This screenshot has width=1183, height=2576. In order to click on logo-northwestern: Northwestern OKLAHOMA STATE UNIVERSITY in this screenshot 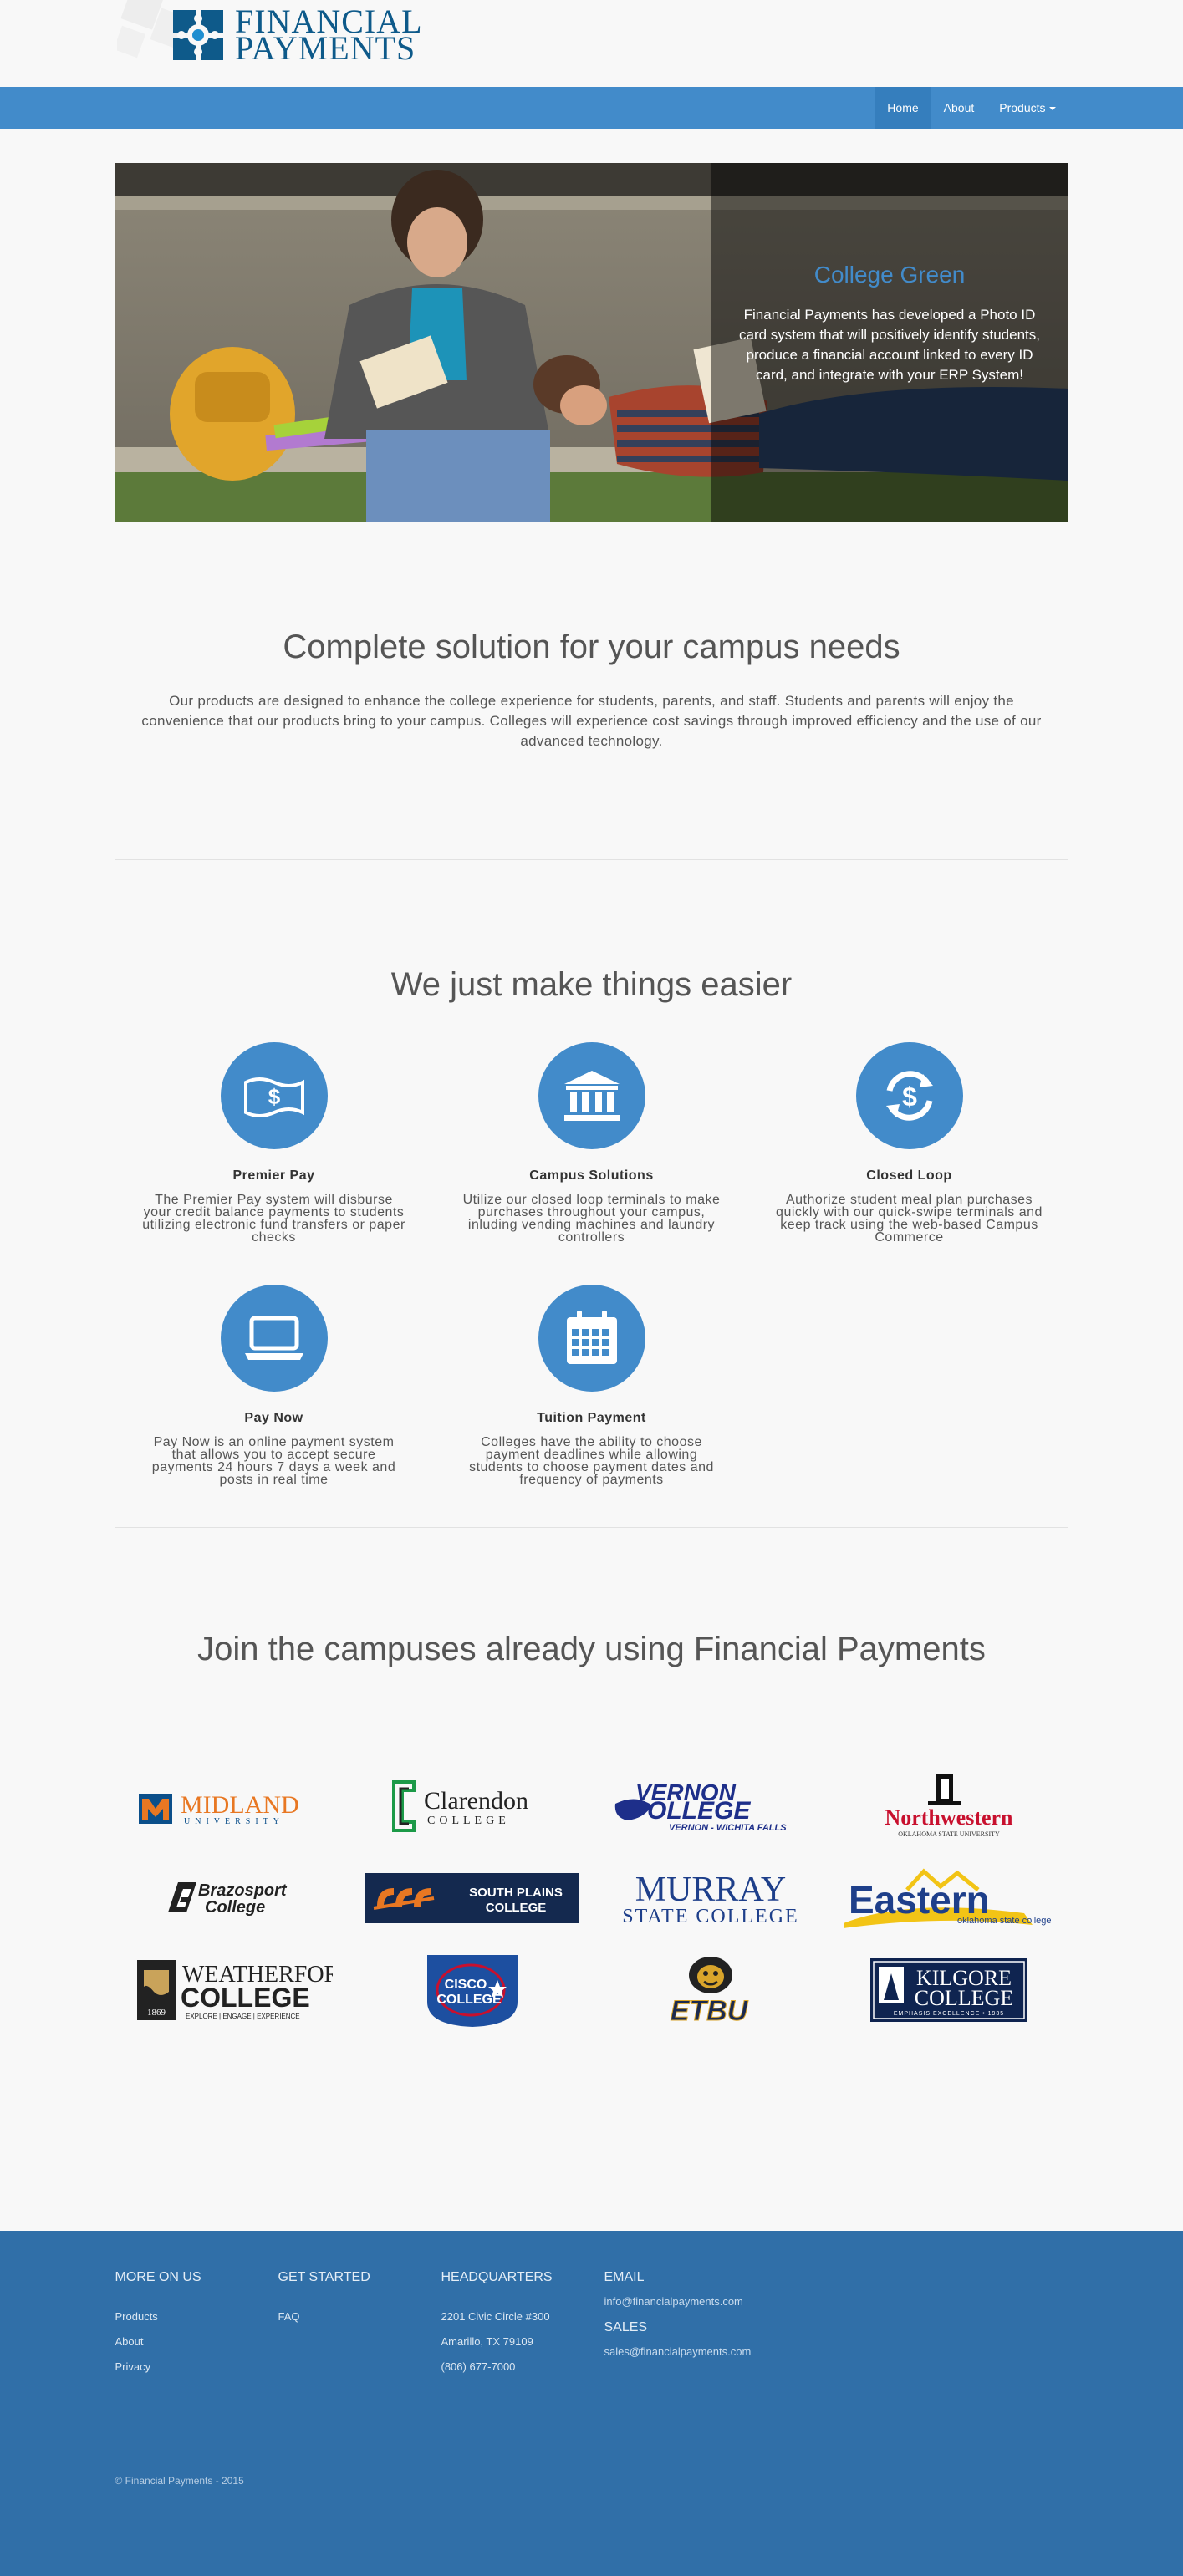, I will do `click(949, 1806)`.